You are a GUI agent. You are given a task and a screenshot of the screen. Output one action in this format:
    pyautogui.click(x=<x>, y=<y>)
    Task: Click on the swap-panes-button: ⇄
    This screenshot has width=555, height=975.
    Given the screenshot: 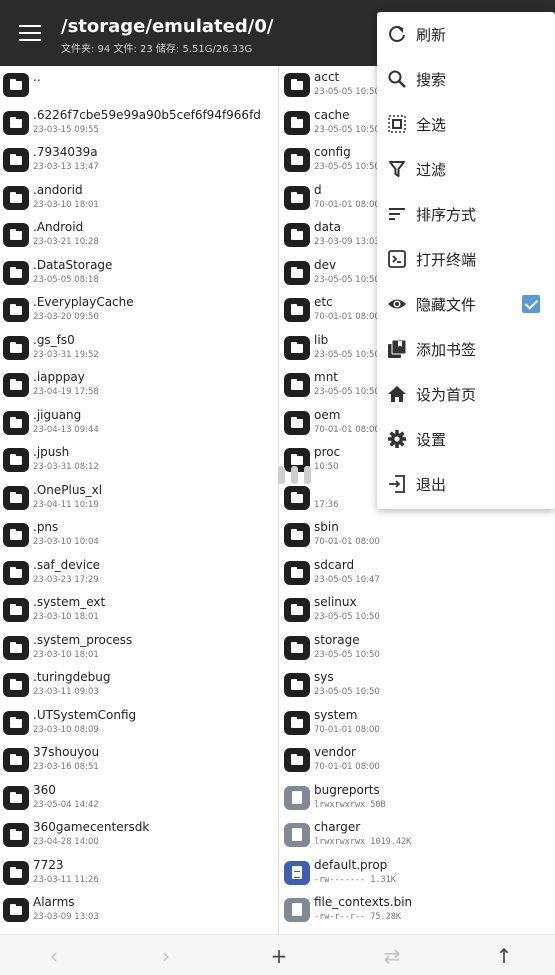 What is the action you would take?
    pyautogui.click(x=392, y=956)
    